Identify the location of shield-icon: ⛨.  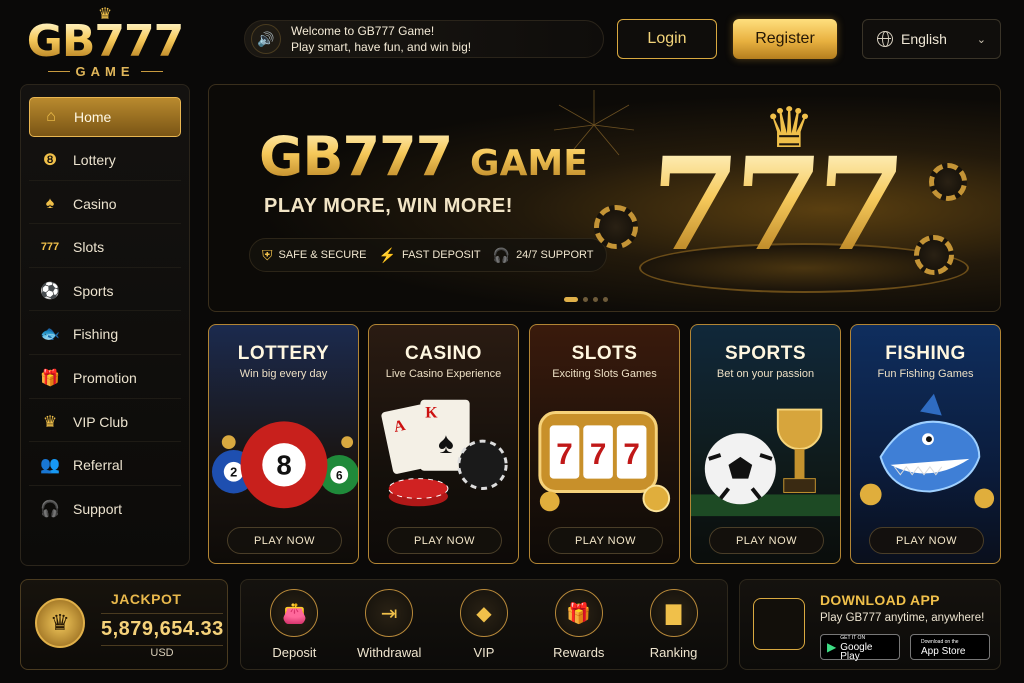
(267, 254).